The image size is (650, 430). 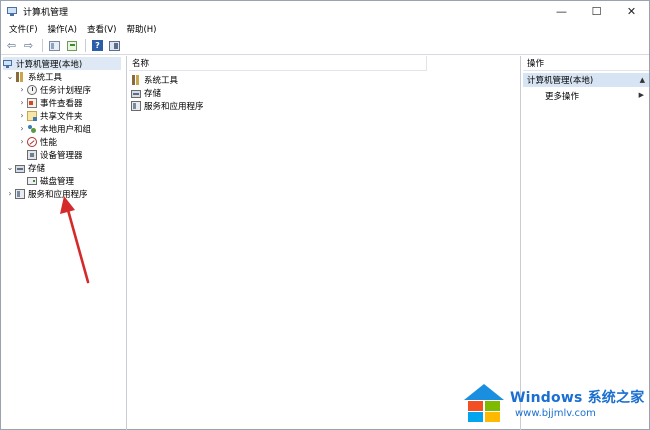 I want to click on window-title: 计算机管理, so click(x=46, y=12).